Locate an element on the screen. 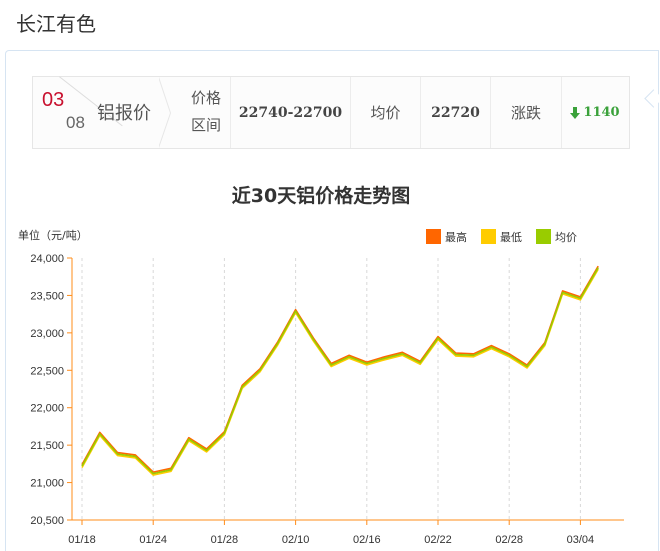  chart-title: 近30天铝价格走势图 is located at coordinates (321, 195).